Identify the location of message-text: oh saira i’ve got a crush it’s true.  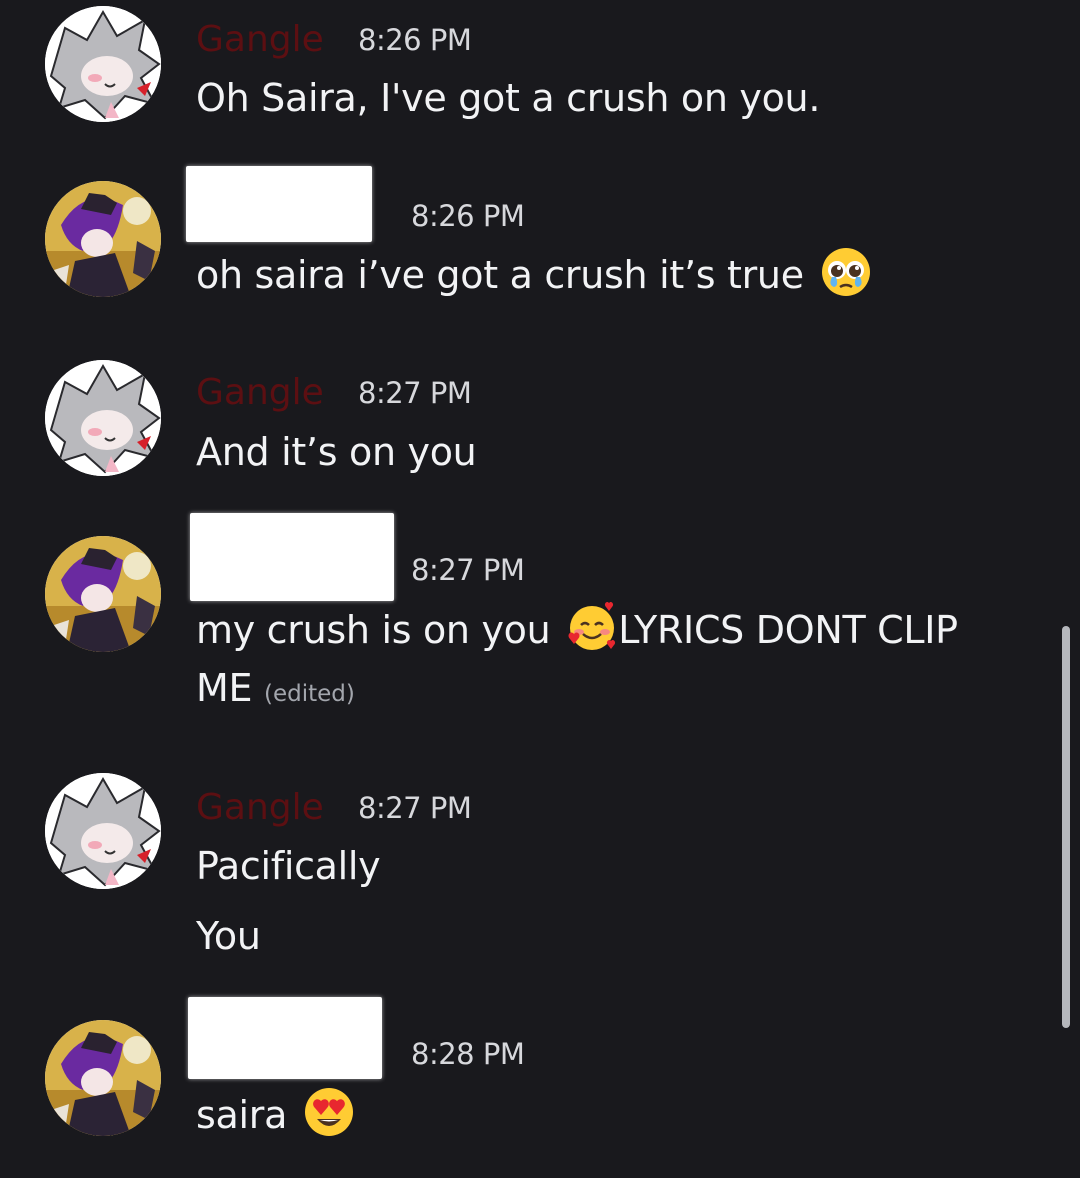
(534, 274).